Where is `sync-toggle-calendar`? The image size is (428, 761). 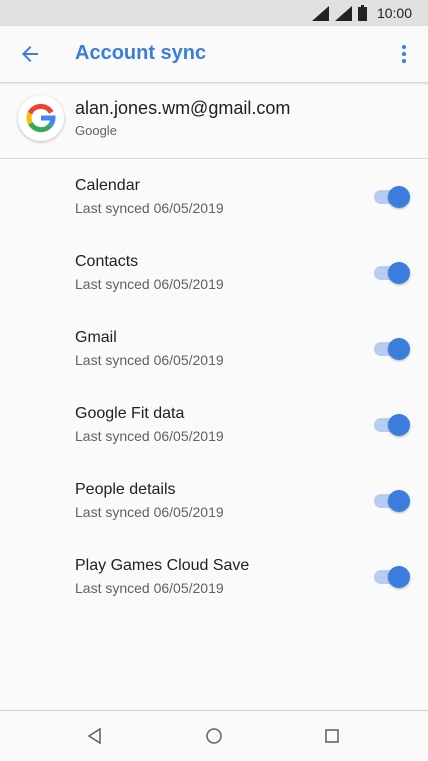
sync-toggle-calendar is located at coordinates (392, 197).